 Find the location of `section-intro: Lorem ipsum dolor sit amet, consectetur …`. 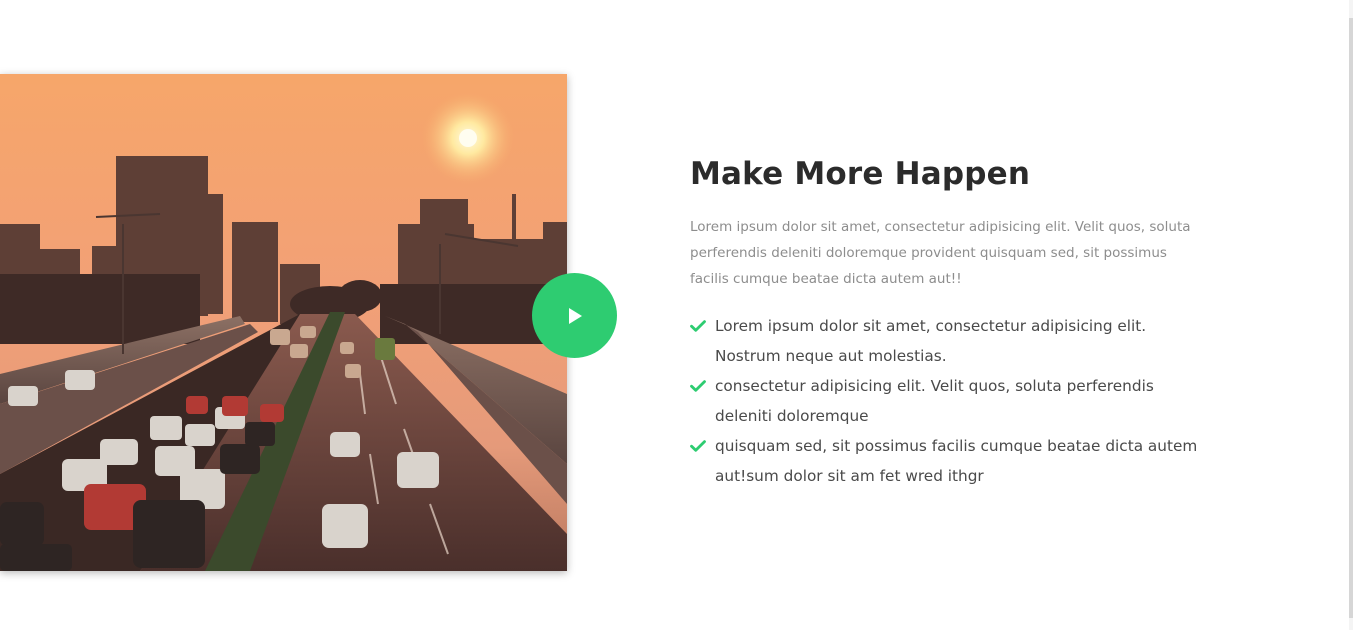

section-intro: Lorem ipsum dolor sit amet, consectetur … is located at coordinates (940, 253).